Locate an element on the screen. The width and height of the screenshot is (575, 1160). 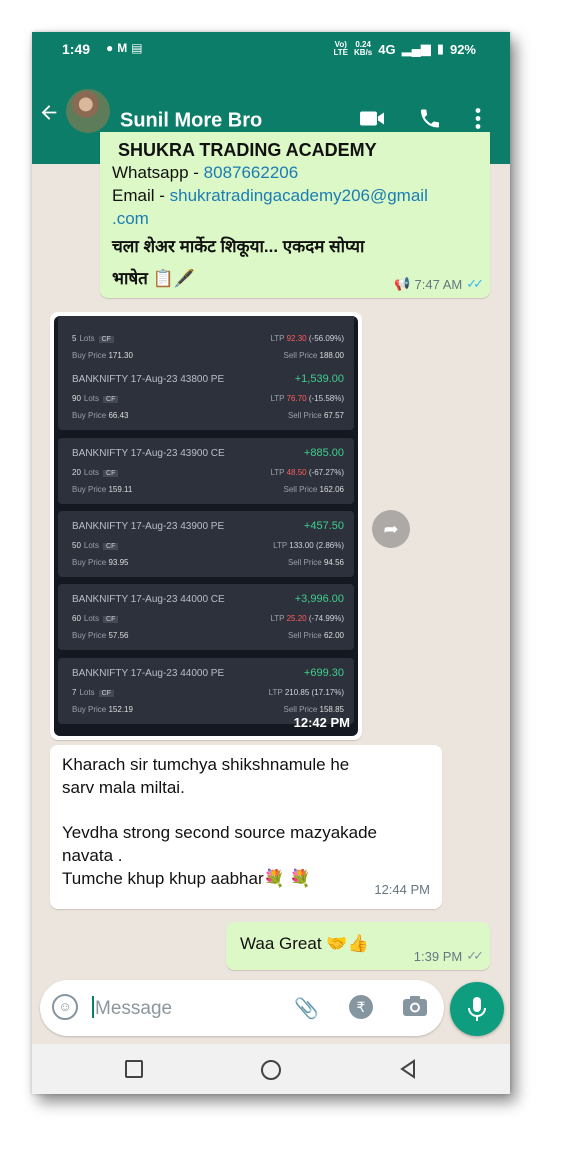
emoji-icon: ☺ is located at coordinates (65, 1007).